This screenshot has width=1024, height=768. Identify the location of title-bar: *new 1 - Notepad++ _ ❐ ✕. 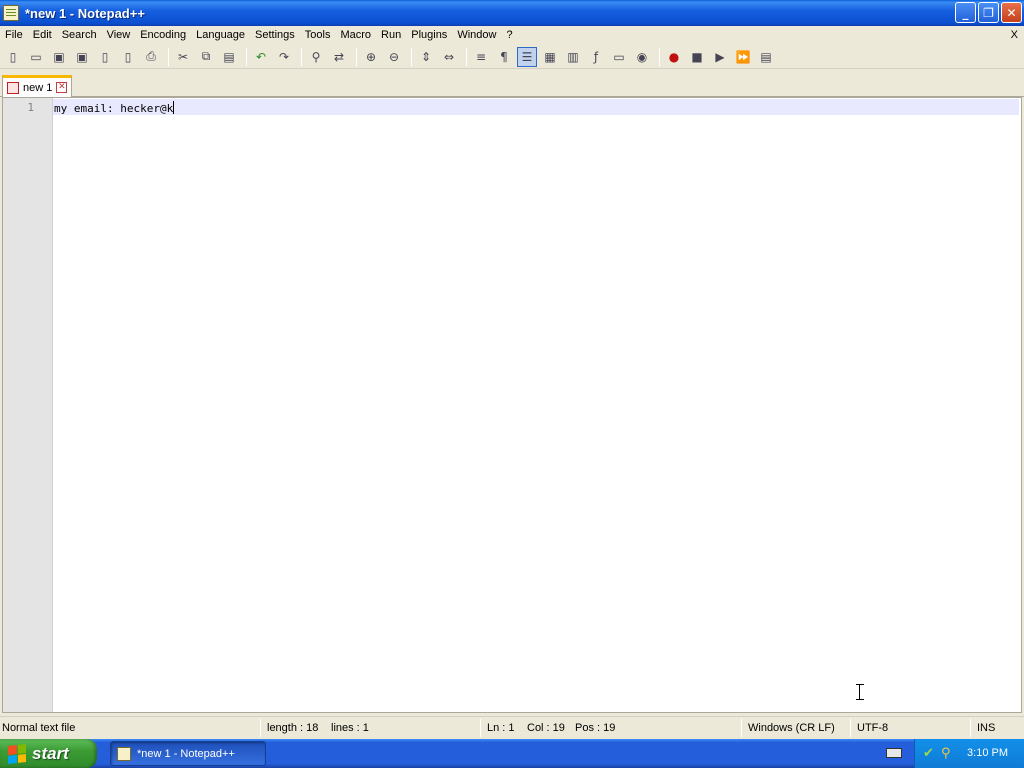
(512, 13).